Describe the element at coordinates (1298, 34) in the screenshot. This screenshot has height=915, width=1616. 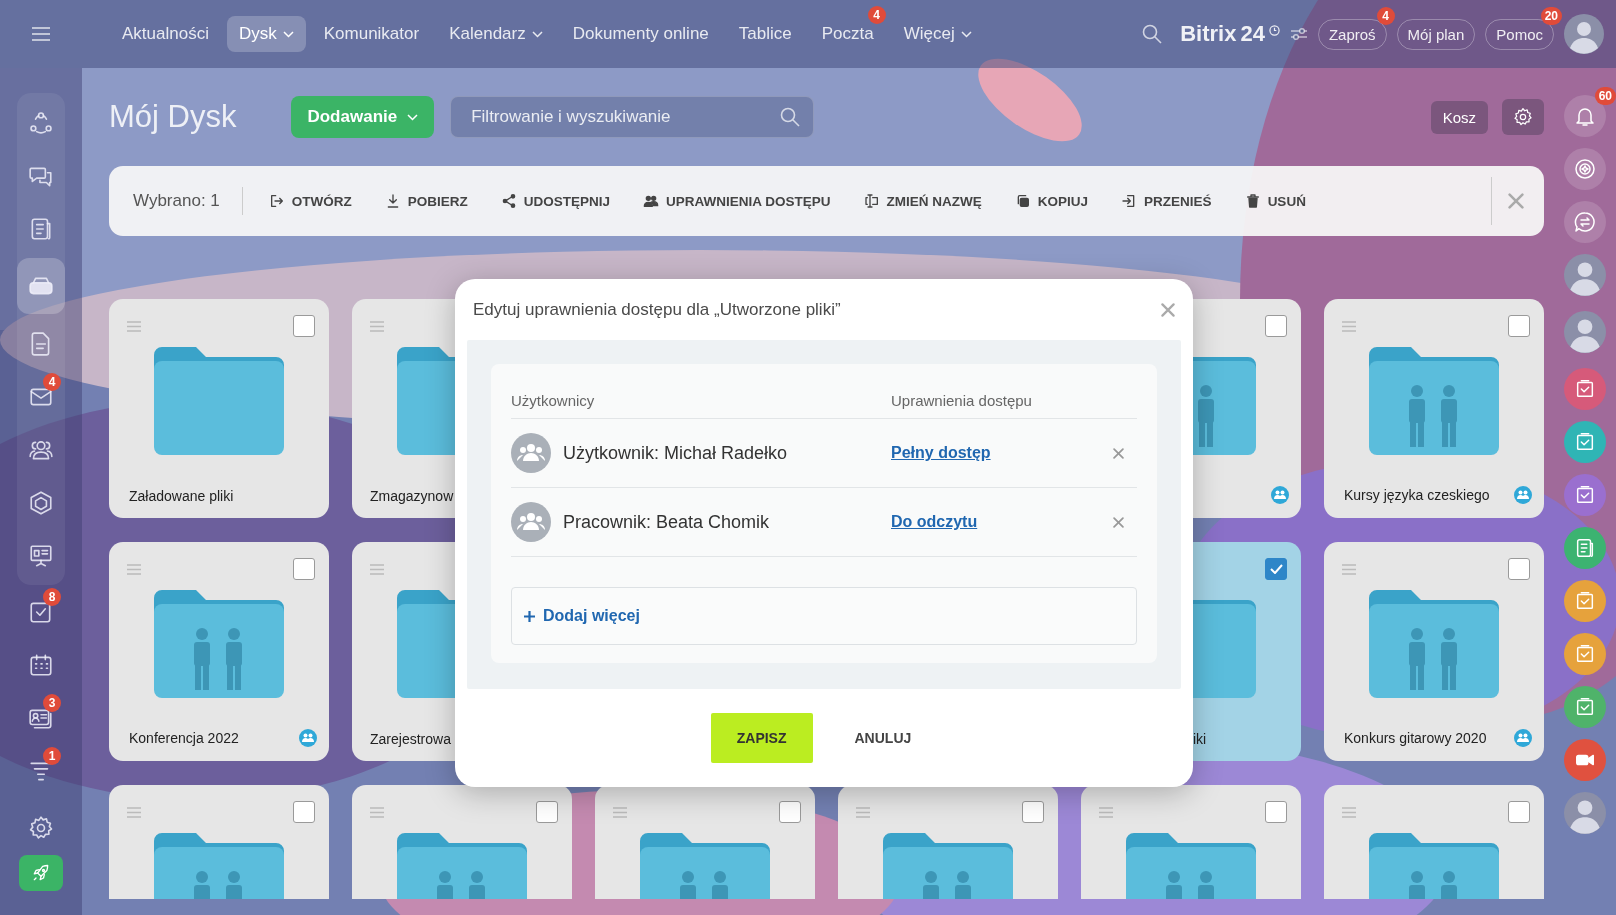
I see `sliders-icon` at that location.